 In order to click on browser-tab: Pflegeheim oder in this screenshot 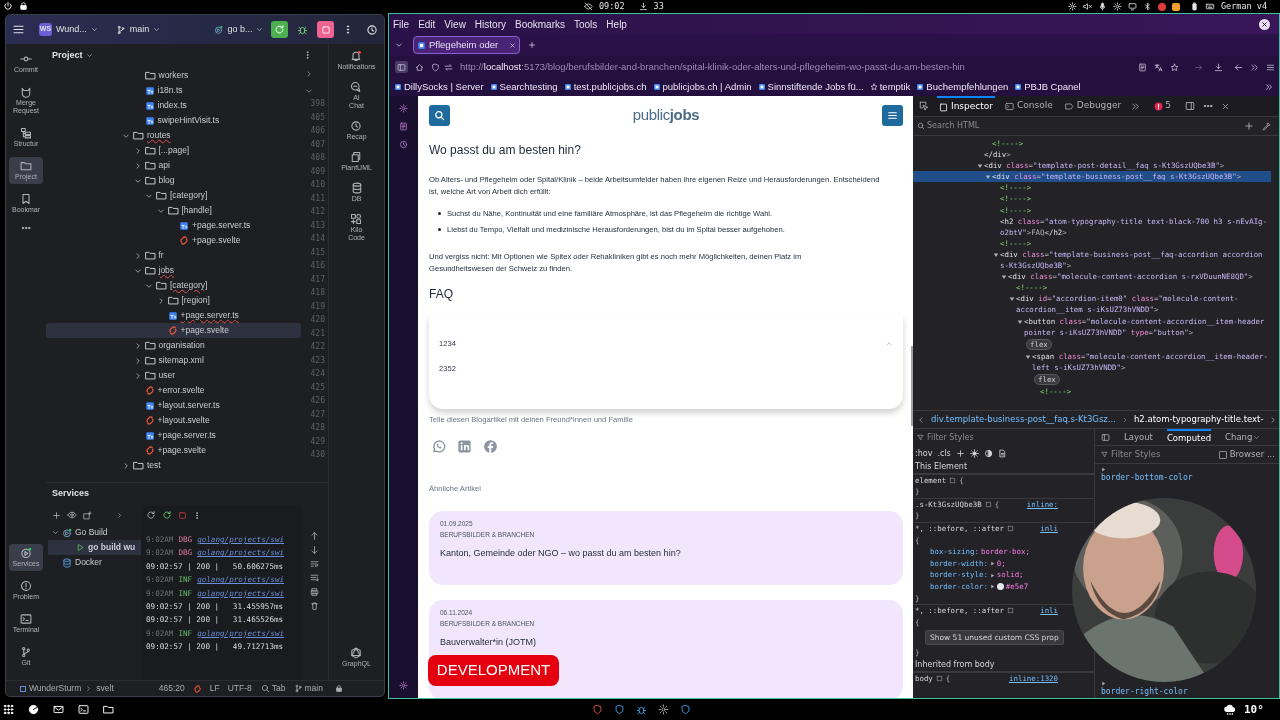, I will do `click(466, 45)`.